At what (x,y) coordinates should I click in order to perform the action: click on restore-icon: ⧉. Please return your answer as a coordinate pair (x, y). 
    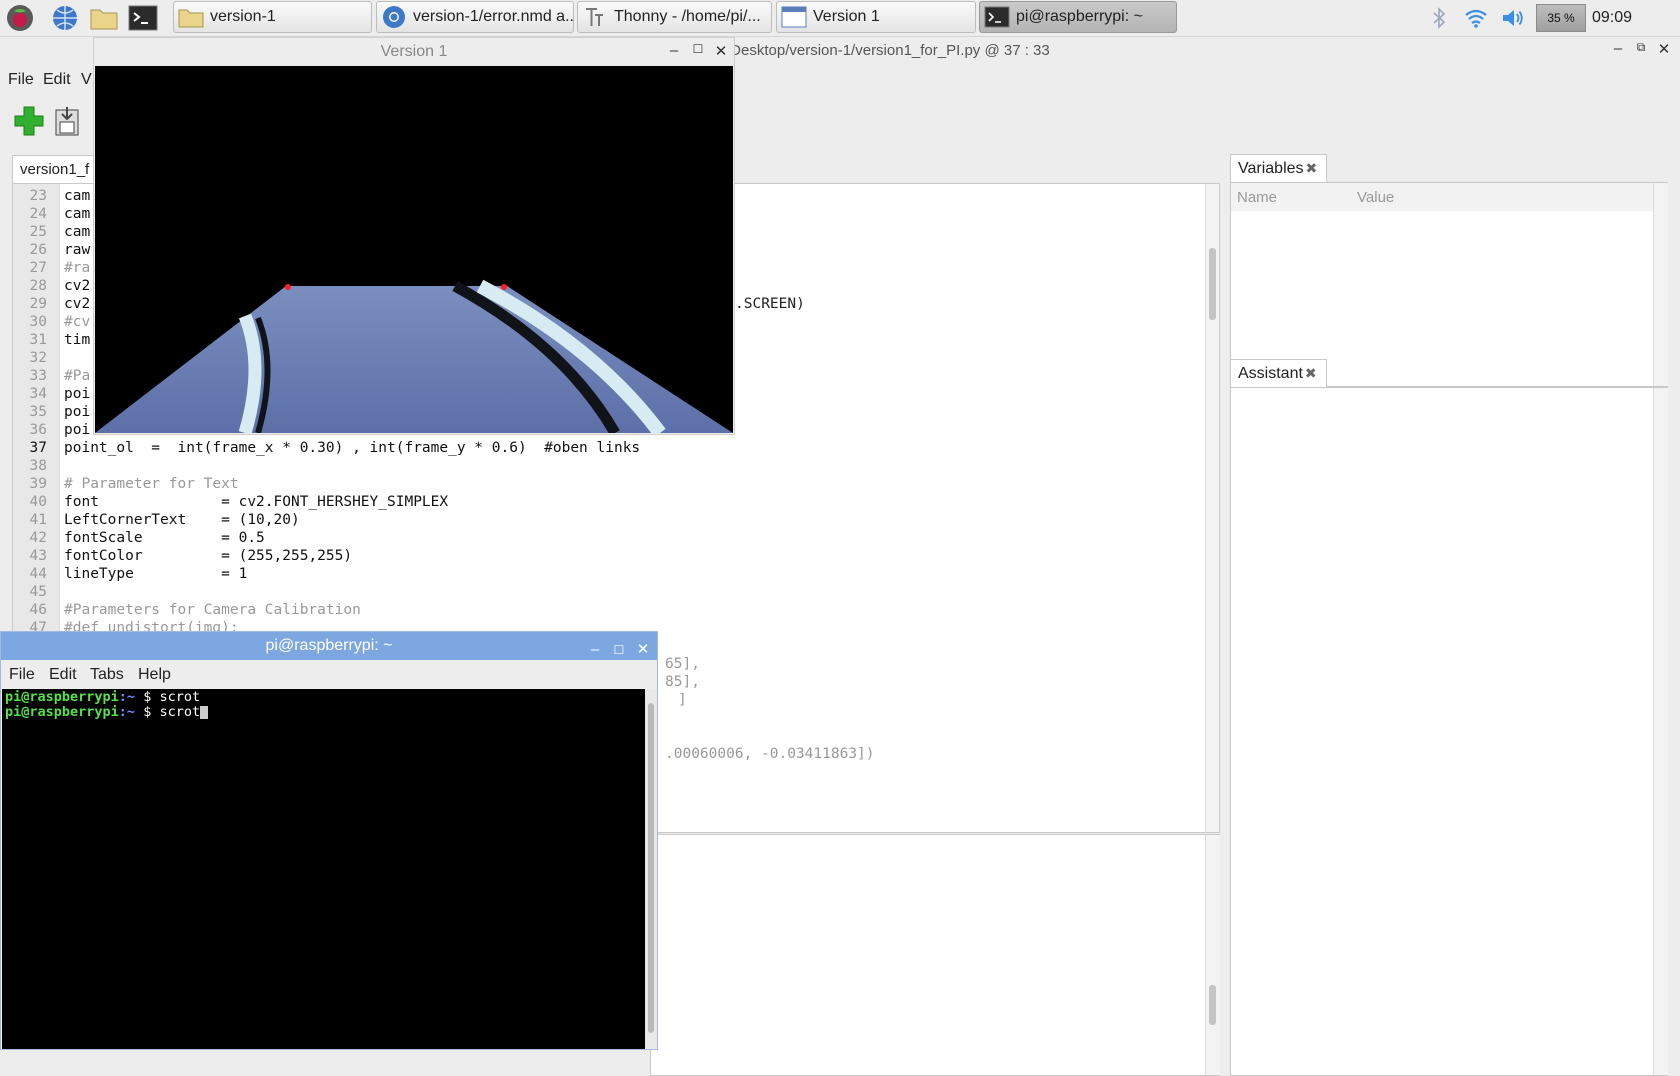
    Looking at the image, I should click on (1641, 47).